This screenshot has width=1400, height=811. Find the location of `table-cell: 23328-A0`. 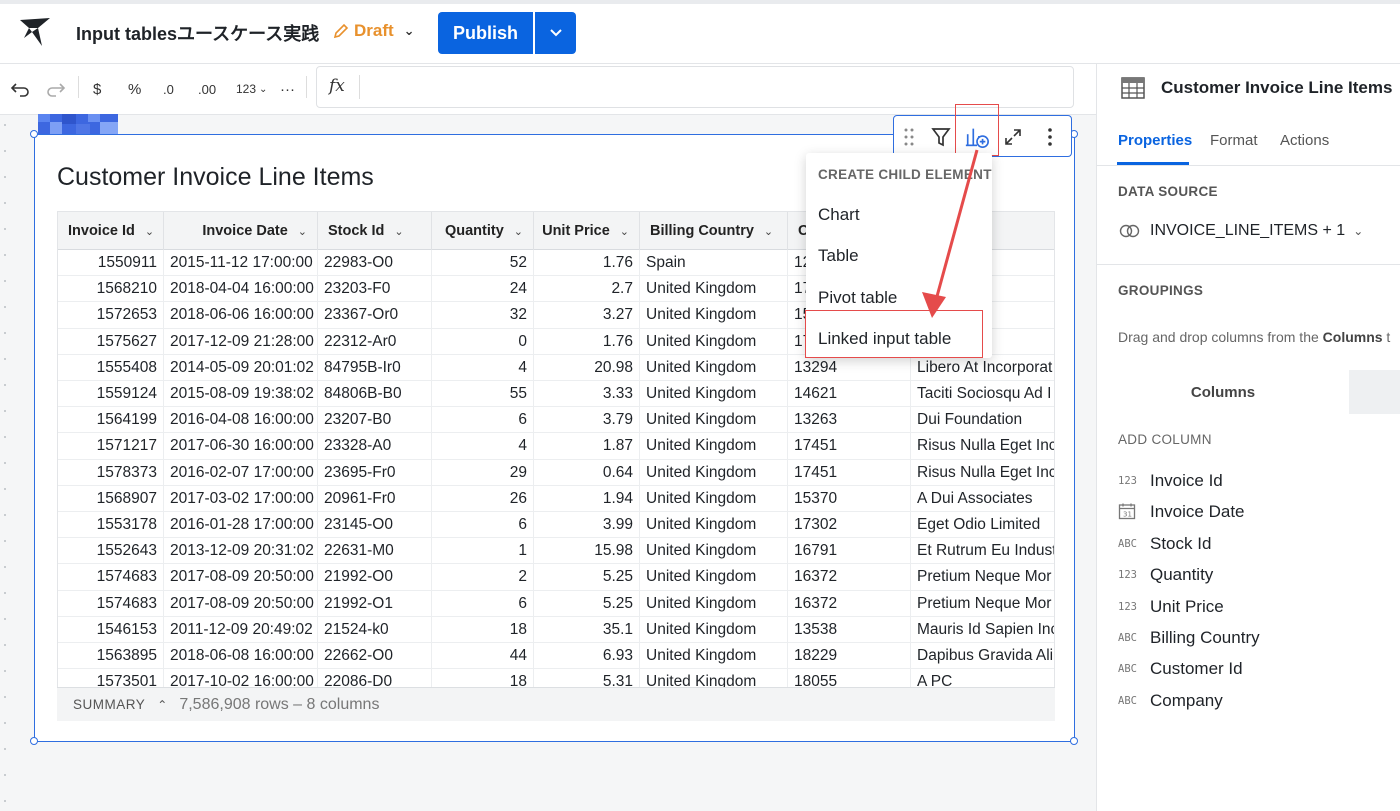

table-cell: 23328-A0 is located at coordinates (375, 446).